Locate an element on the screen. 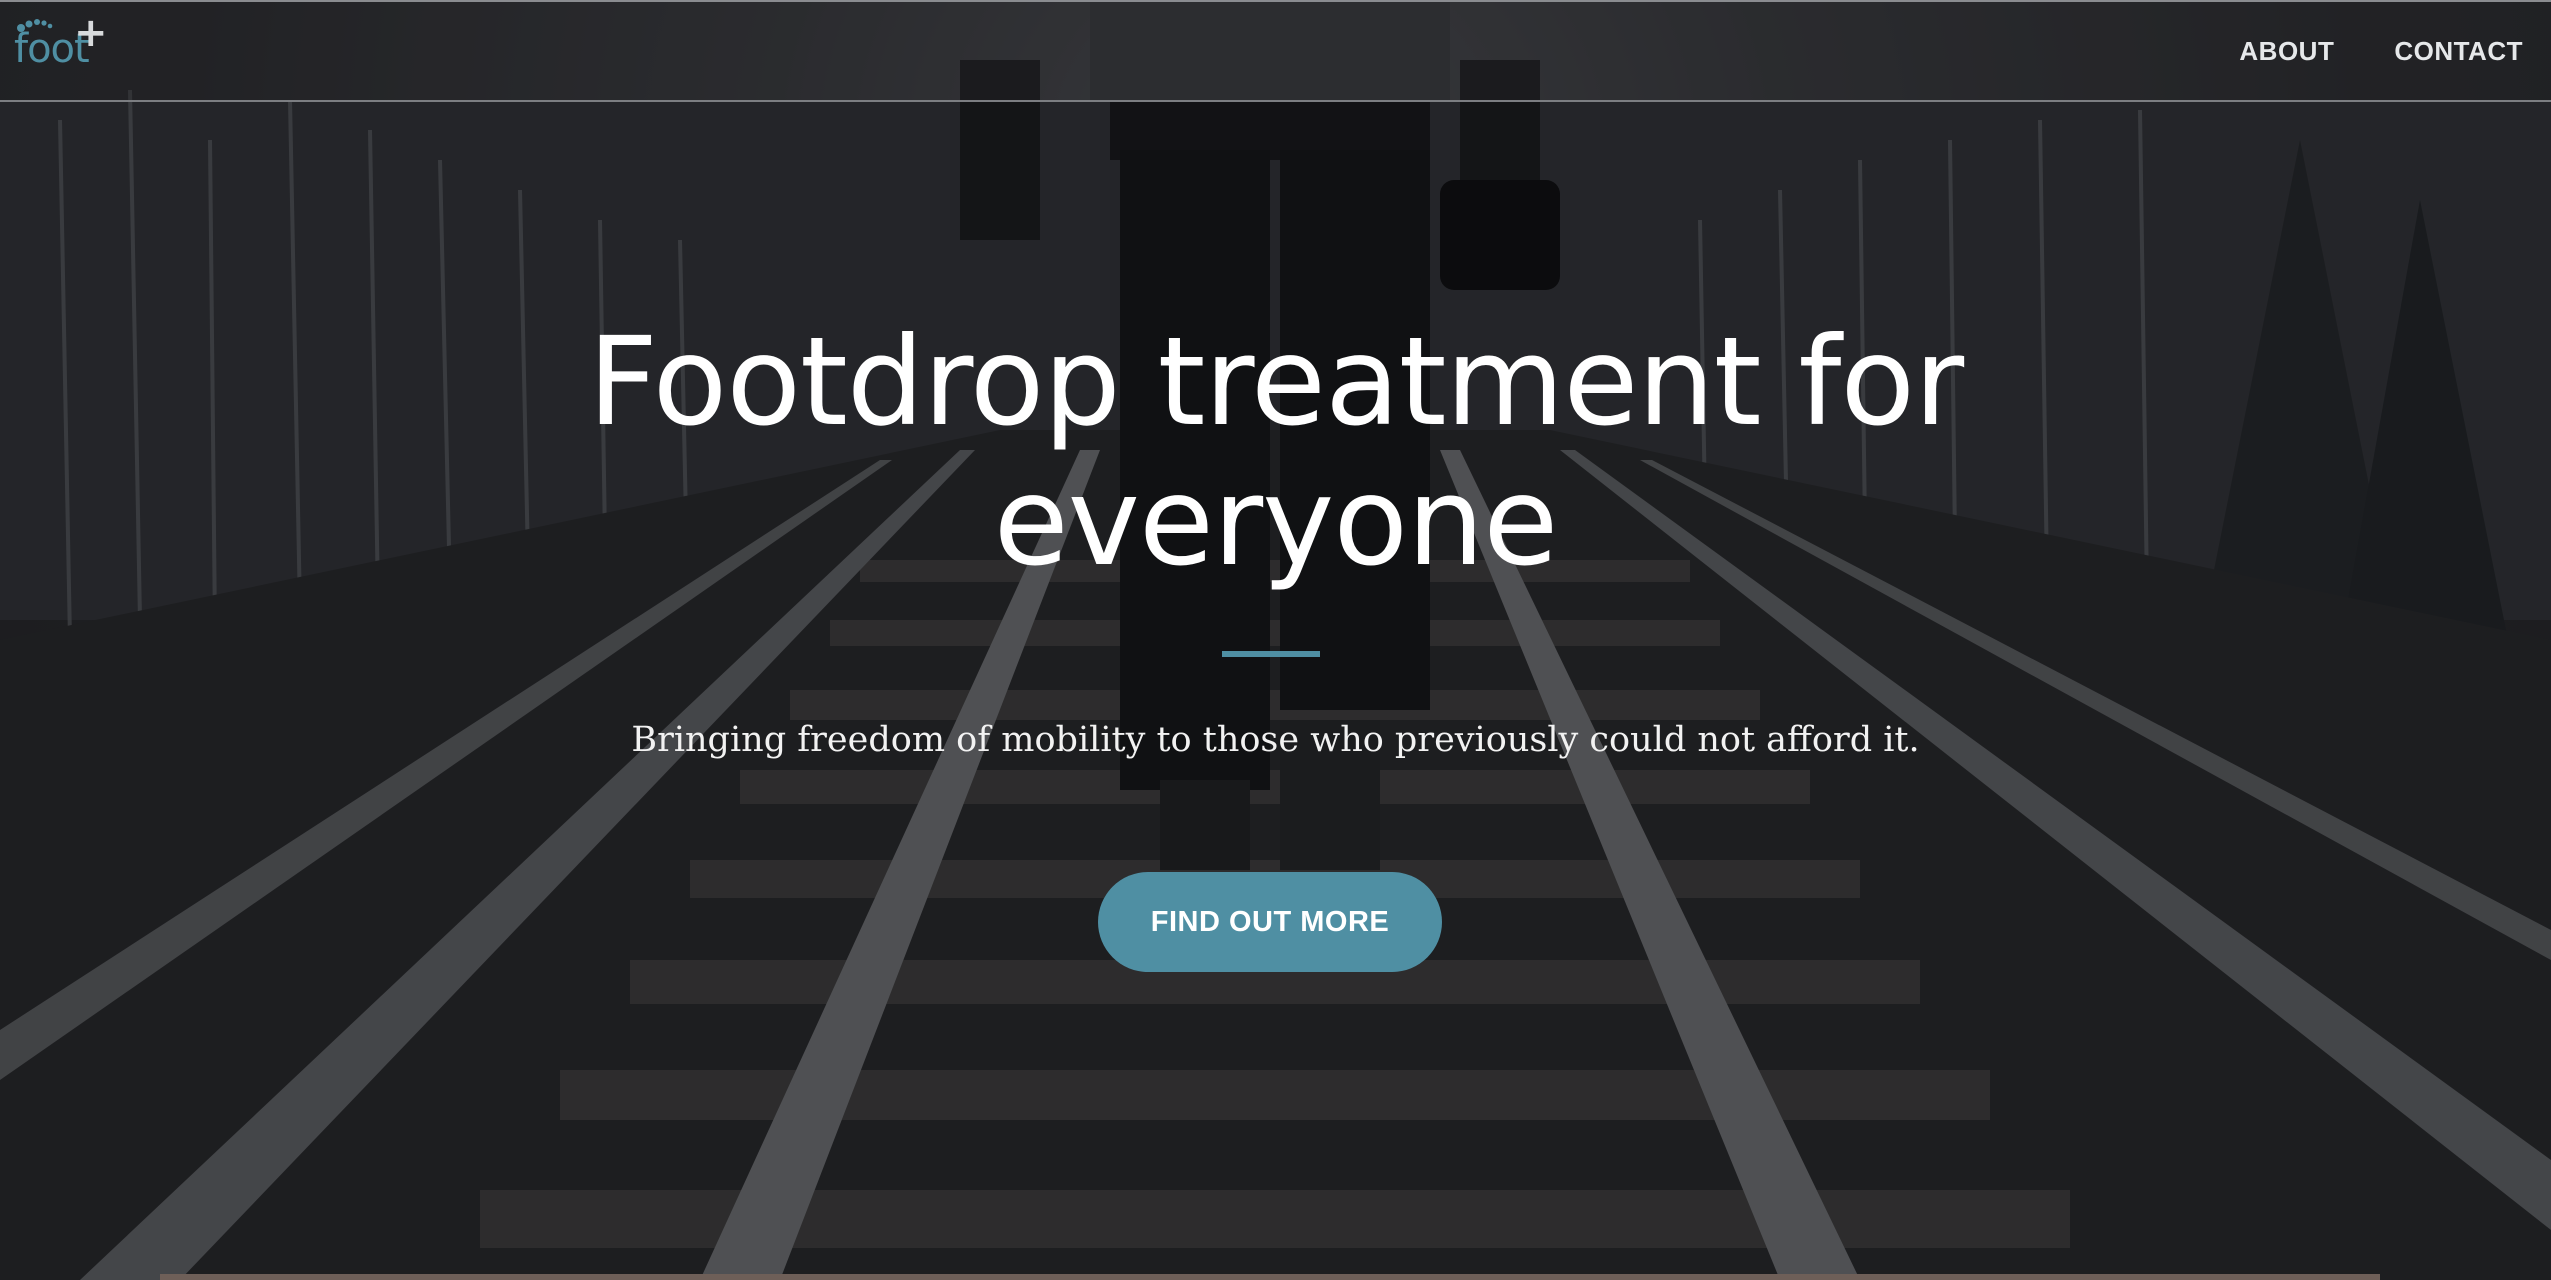 The width and height of the screenshot is (2551, 1280). nav-about-link: ABOUT is located at coordinates (2286, 51).